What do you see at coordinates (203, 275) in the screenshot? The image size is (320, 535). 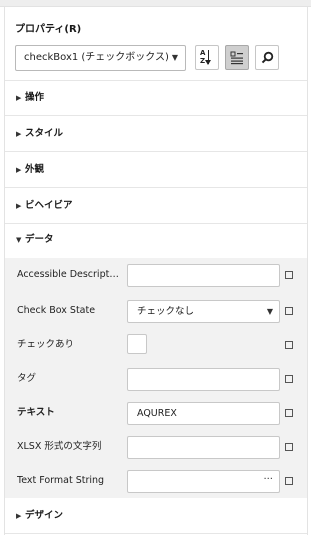 I see `accessible-description-input` at bounding box center [203, 275].